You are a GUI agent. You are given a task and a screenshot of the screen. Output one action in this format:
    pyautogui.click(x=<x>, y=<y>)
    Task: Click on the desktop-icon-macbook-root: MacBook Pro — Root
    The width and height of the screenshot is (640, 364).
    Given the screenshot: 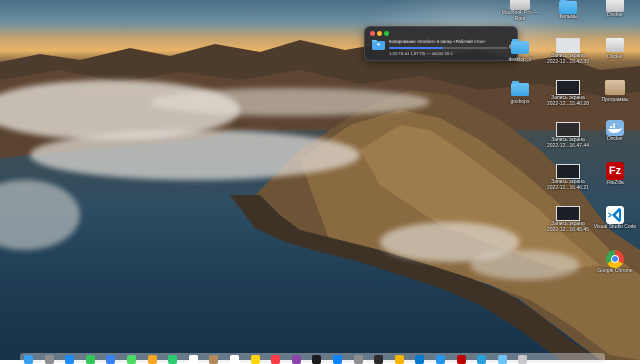 What is the action you would take?
    pyautogui.click(x=520, y=11)
    